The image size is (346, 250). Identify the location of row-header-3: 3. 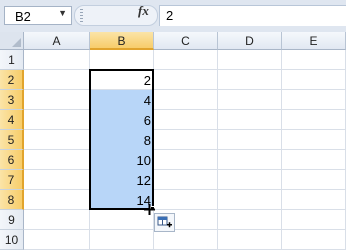
(12, 100).